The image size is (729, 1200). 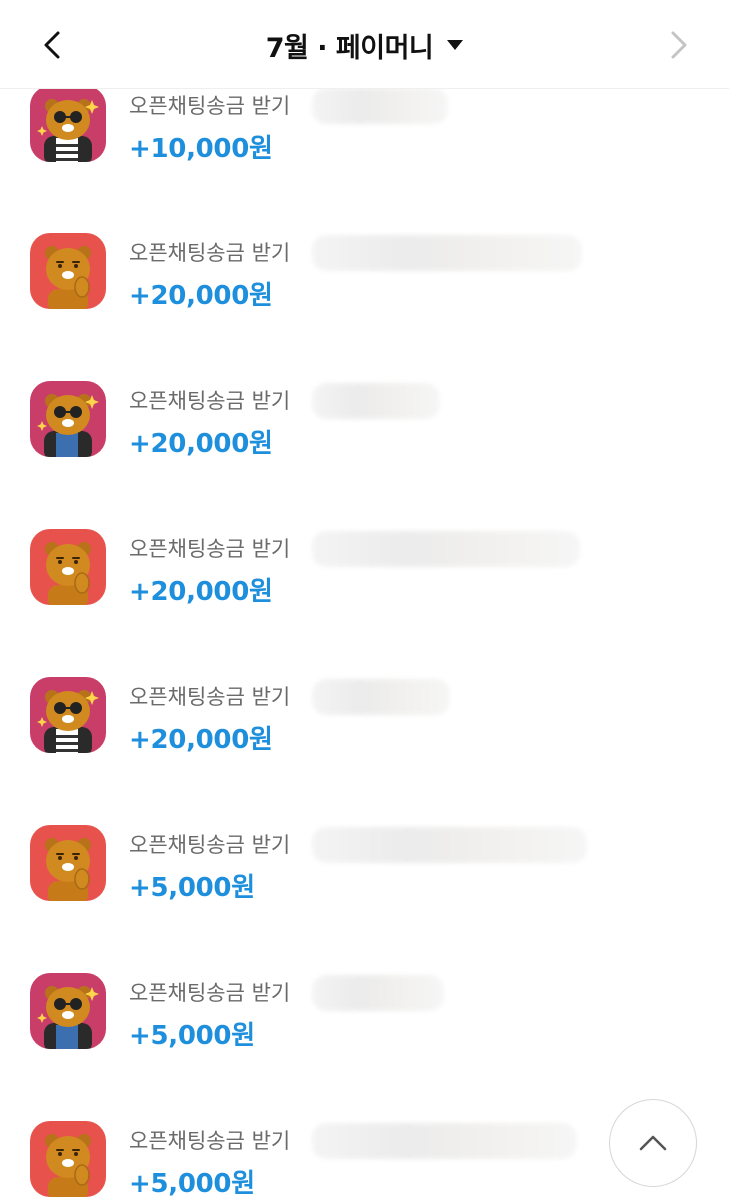 I want to click on month-selector: 7월 · 페이머니, so click(x=364, y=45).